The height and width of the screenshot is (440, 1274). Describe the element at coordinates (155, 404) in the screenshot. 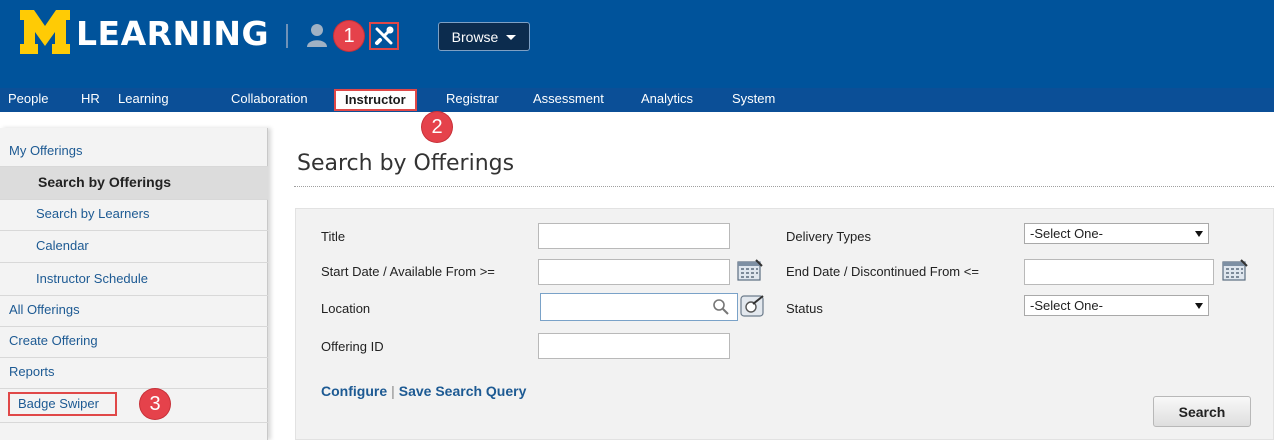

I see `callout-badge-3: 3` at that location.